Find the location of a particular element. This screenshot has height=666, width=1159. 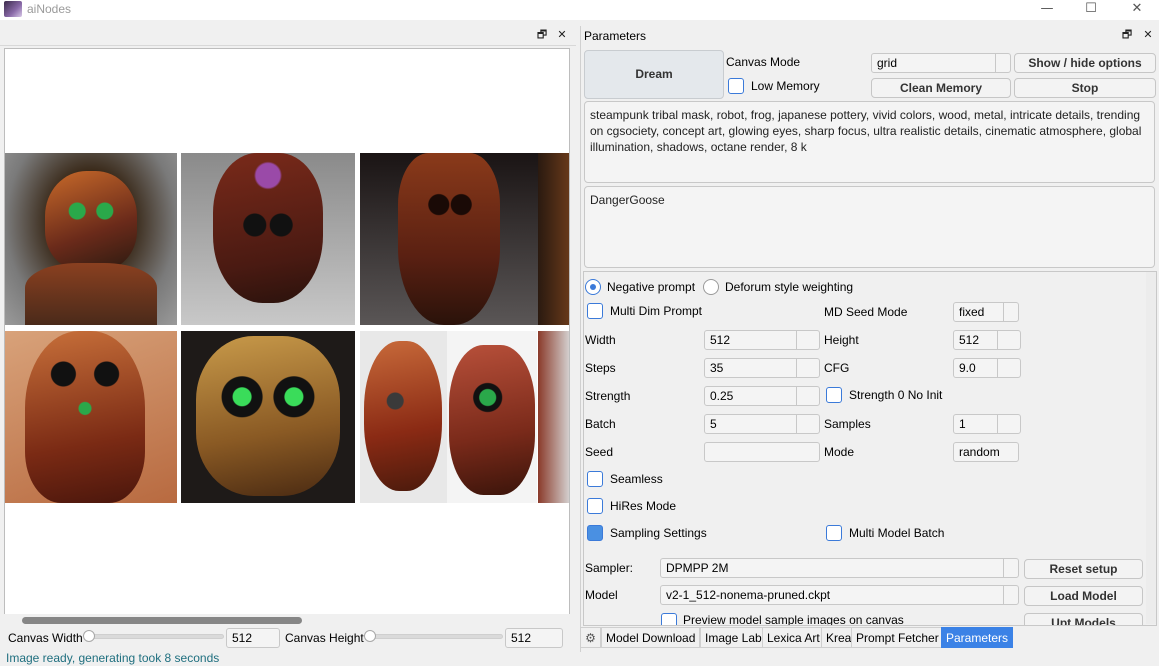

width-label: Width is located at coordinates (600, 340).